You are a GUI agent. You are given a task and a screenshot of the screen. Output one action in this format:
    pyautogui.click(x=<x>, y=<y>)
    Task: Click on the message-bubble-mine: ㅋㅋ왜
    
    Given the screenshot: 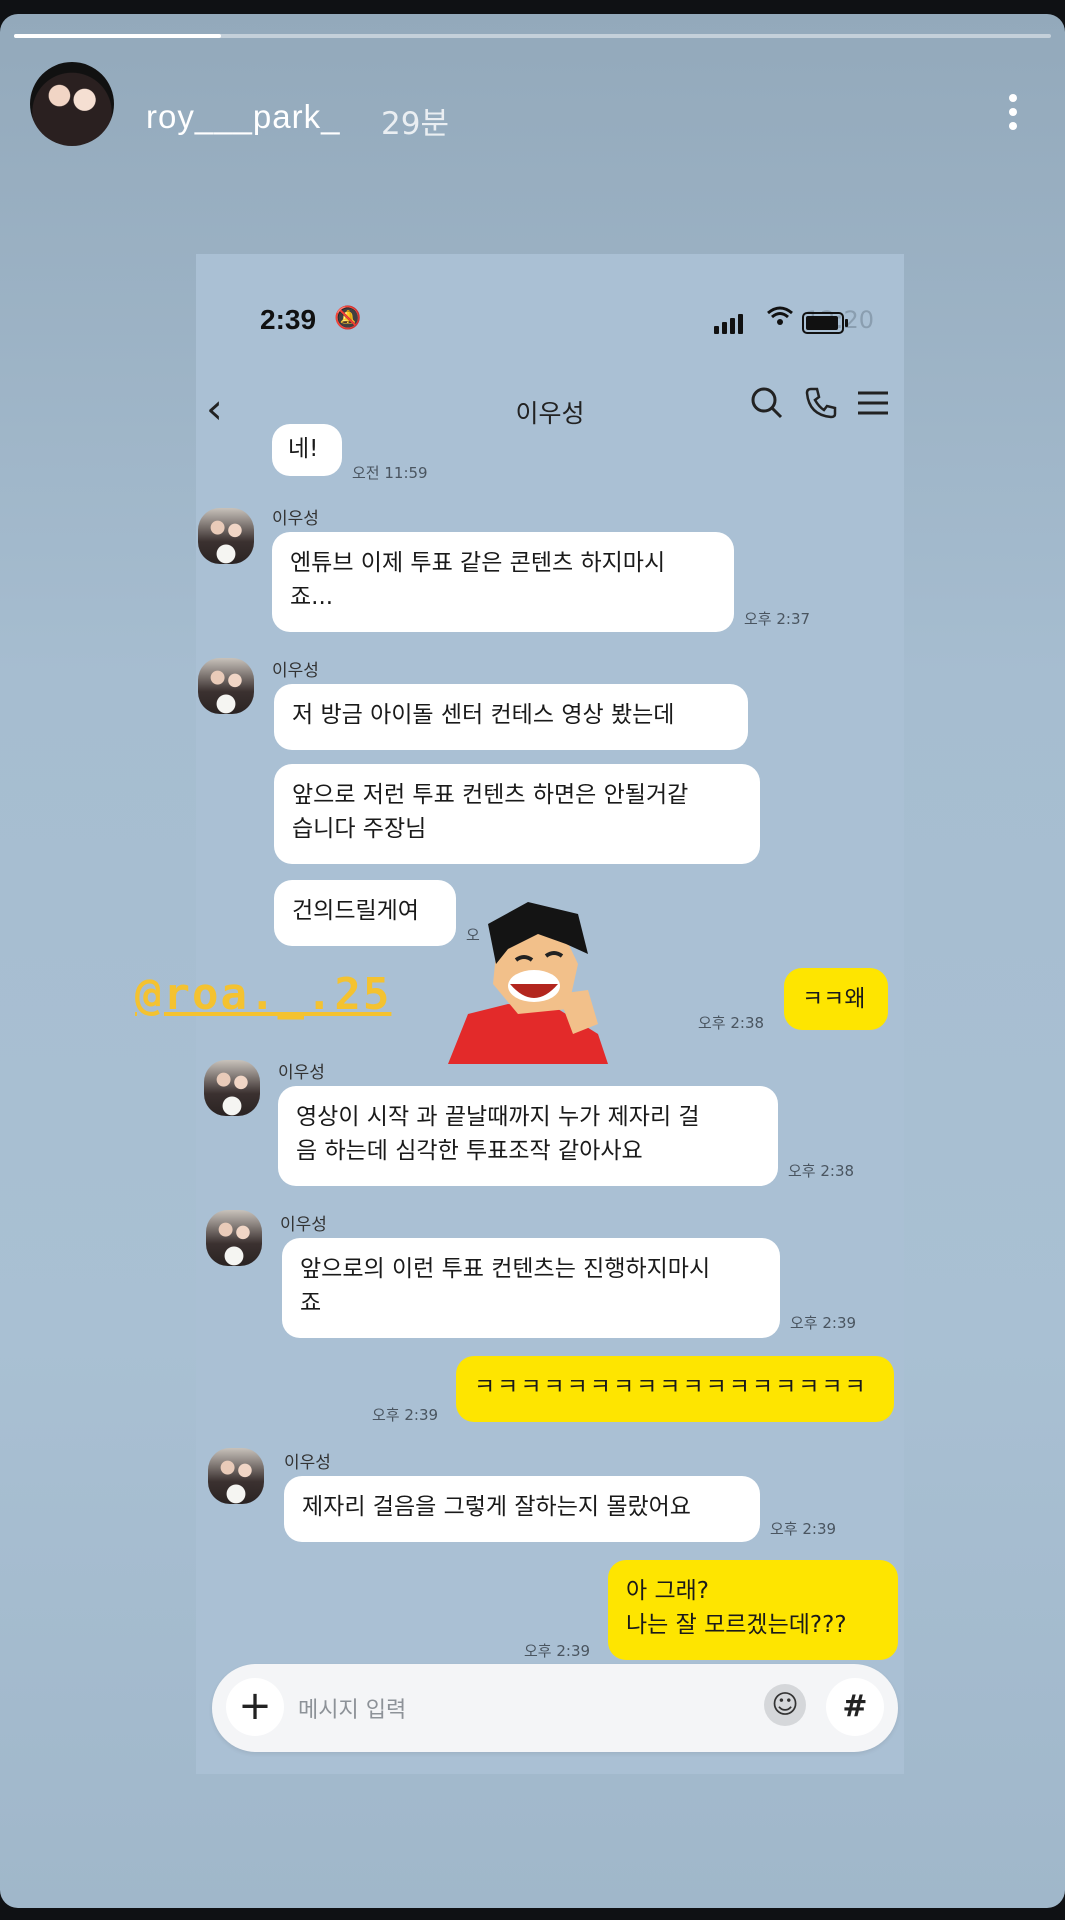 What is the action you would take?
    pyautogui.click(x=836, y=999)
    